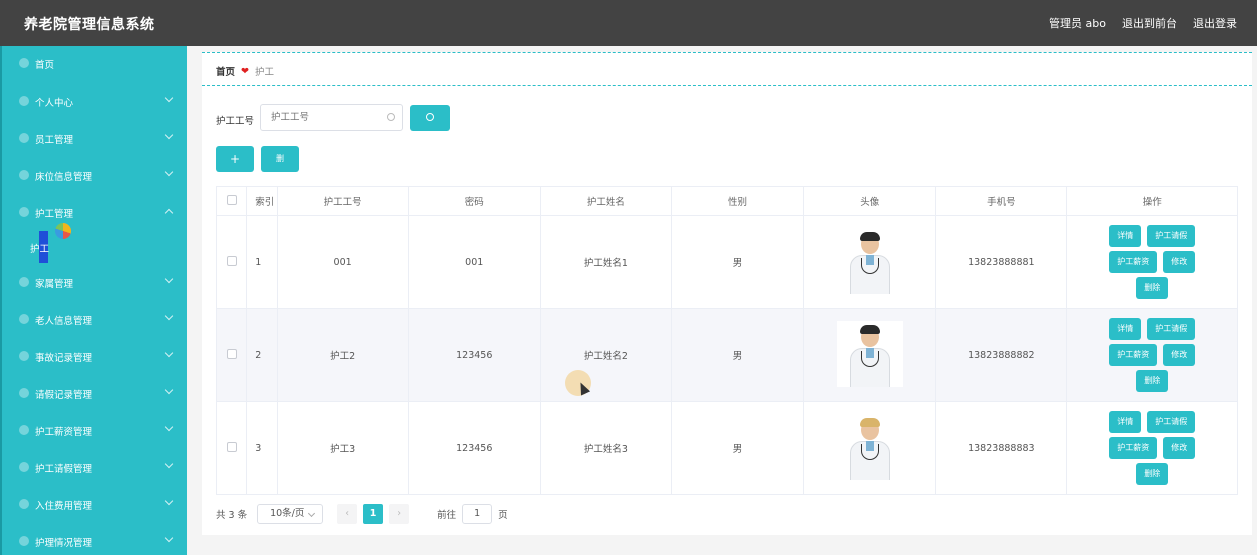  Describe the element at coordinates (225, 71) in the screenshot. I see `breadcrumb-home: 首页` at that location.